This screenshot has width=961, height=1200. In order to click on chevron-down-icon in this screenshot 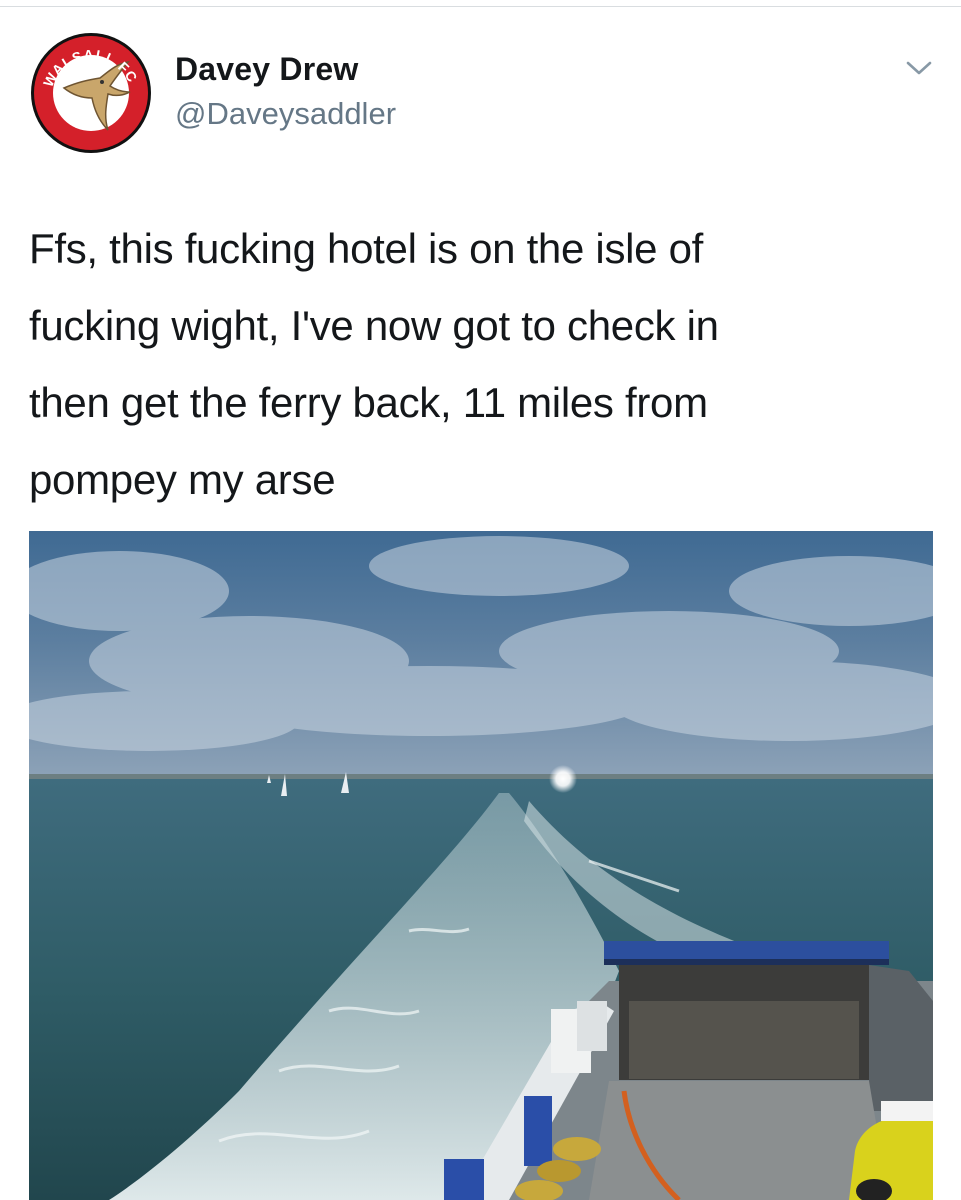, I will do `click(919, 68)`.